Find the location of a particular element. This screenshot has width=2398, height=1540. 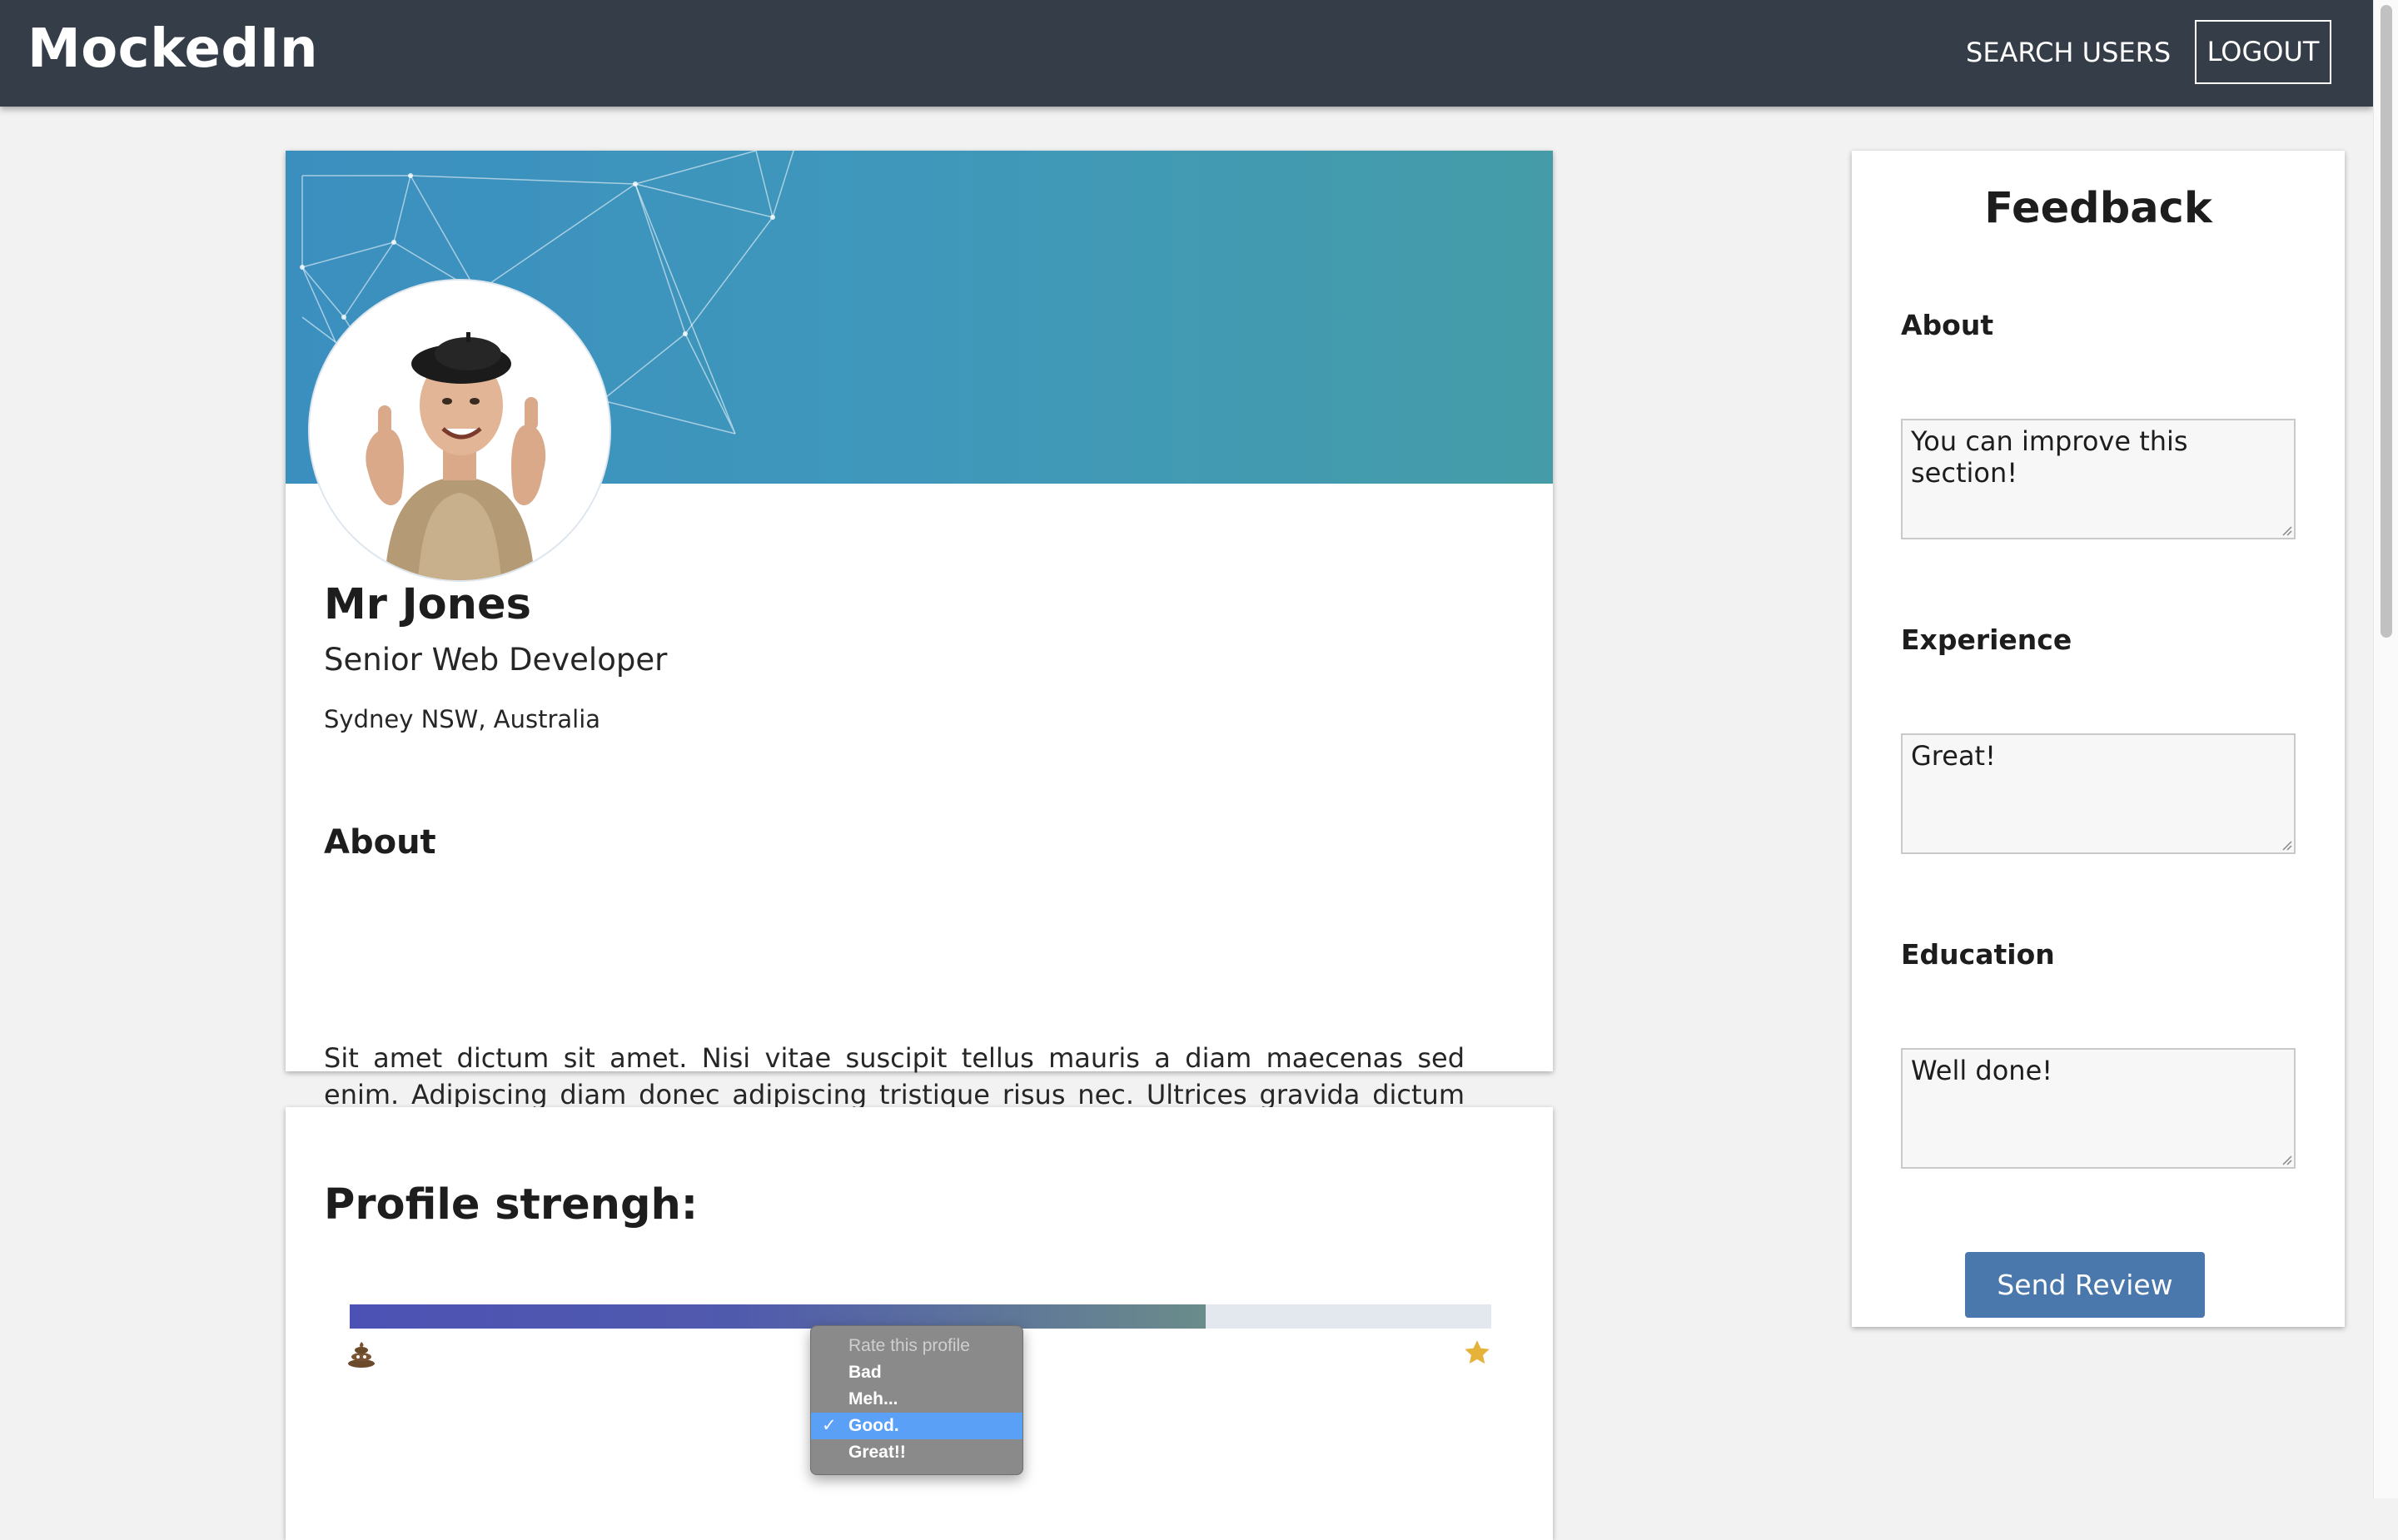

top-navbar: MockedIn SEARCH USERS LOGOUT is located at coordinates (1186, 54).